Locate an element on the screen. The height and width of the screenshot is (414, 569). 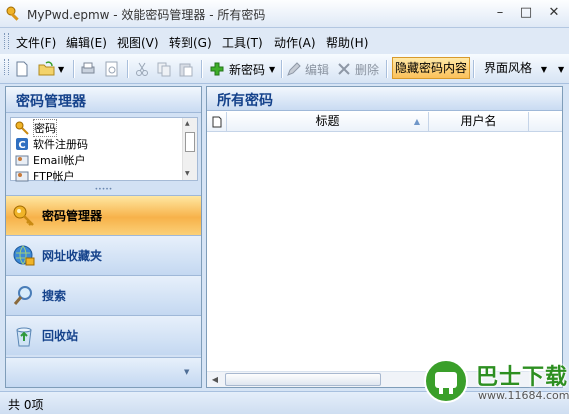
scroll-left-arrow: ◀ is located at coordinates (215, 379).